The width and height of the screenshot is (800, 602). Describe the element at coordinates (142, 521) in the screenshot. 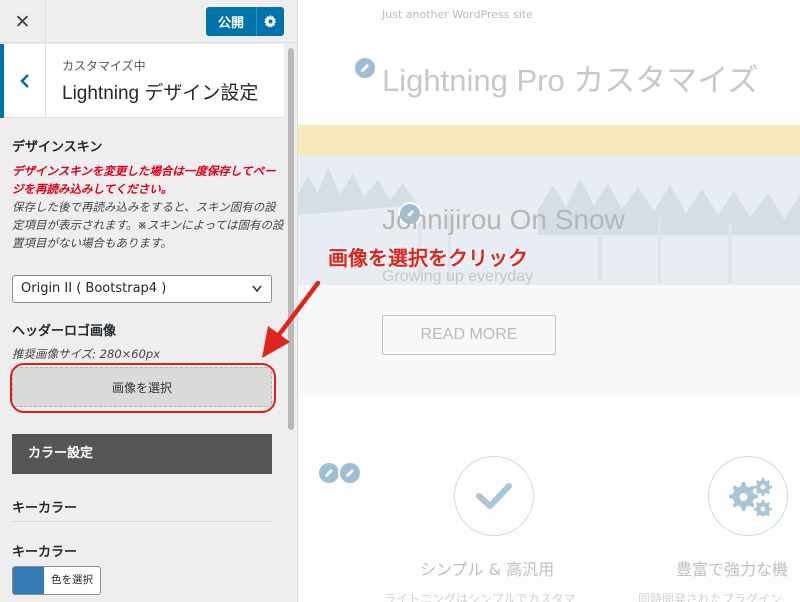

I see `divider` at that location.